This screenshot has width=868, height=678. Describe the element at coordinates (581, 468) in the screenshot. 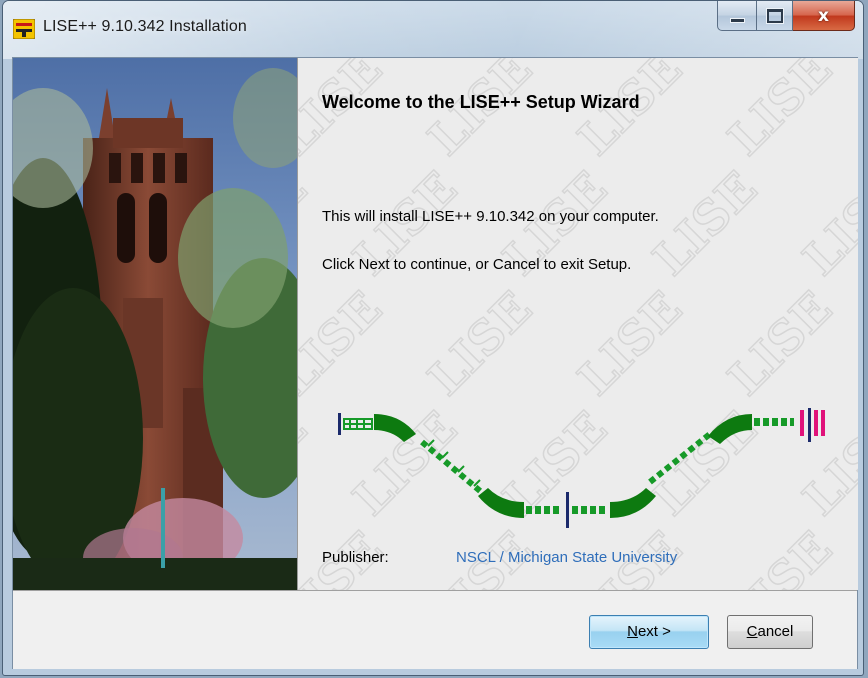

I see `beamline-diagram` at that location.